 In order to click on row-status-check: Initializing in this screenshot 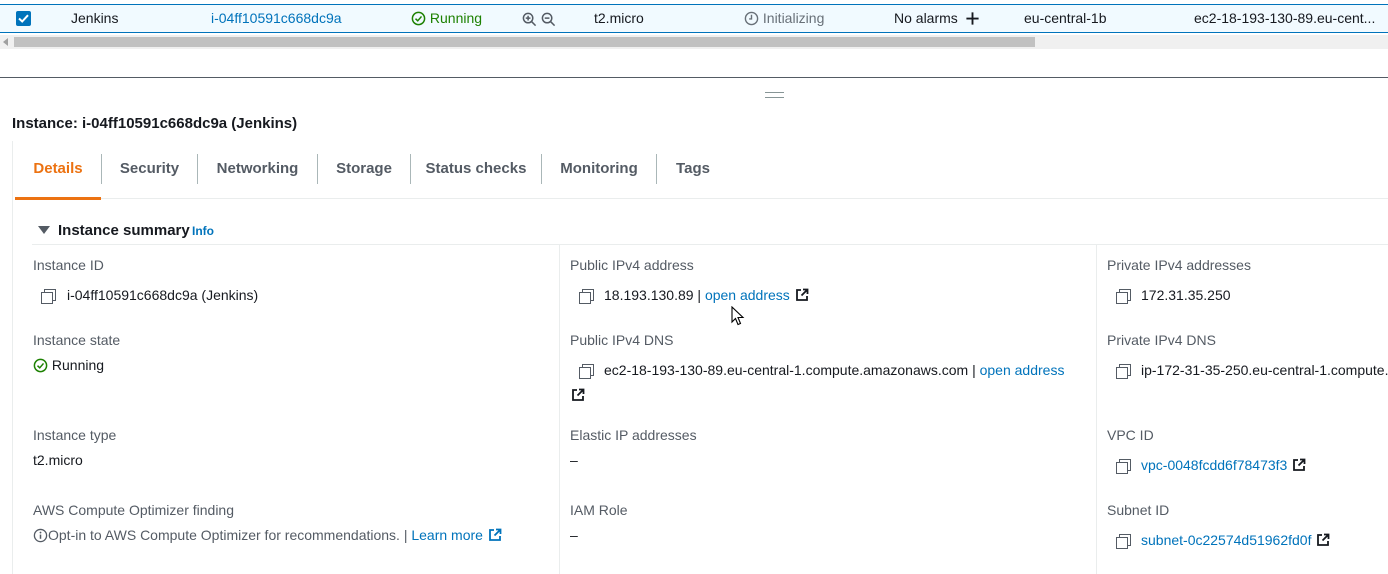, I will do `click(784, 18)`.